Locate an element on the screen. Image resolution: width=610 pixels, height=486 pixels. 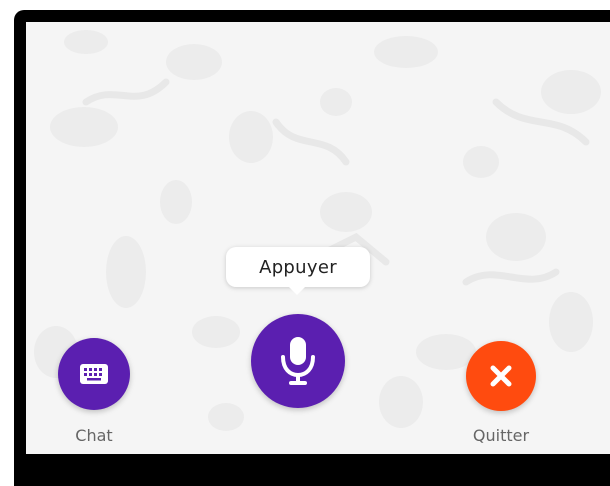
chat-label: Chat is located at coordinates (94, 435).